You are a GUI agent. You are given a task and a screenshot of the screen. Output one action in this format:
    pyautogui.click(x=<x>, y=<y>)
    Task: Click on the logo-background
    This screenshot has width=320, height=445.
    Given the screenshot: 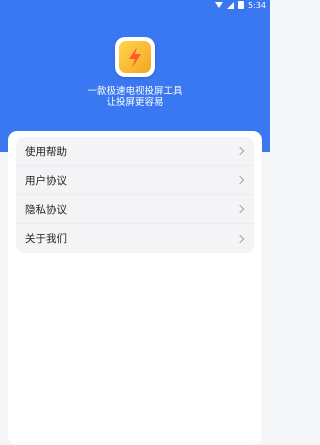 What is the action you would take?
    pyautogui.click(x=135, y=57)
    